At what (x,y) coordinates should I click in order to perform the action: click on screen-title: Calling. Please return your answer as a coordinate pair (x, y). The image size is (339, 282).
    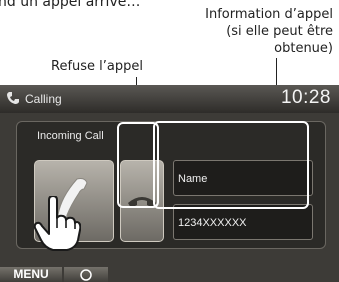
    Looking at the image, I should click on (43, 99).